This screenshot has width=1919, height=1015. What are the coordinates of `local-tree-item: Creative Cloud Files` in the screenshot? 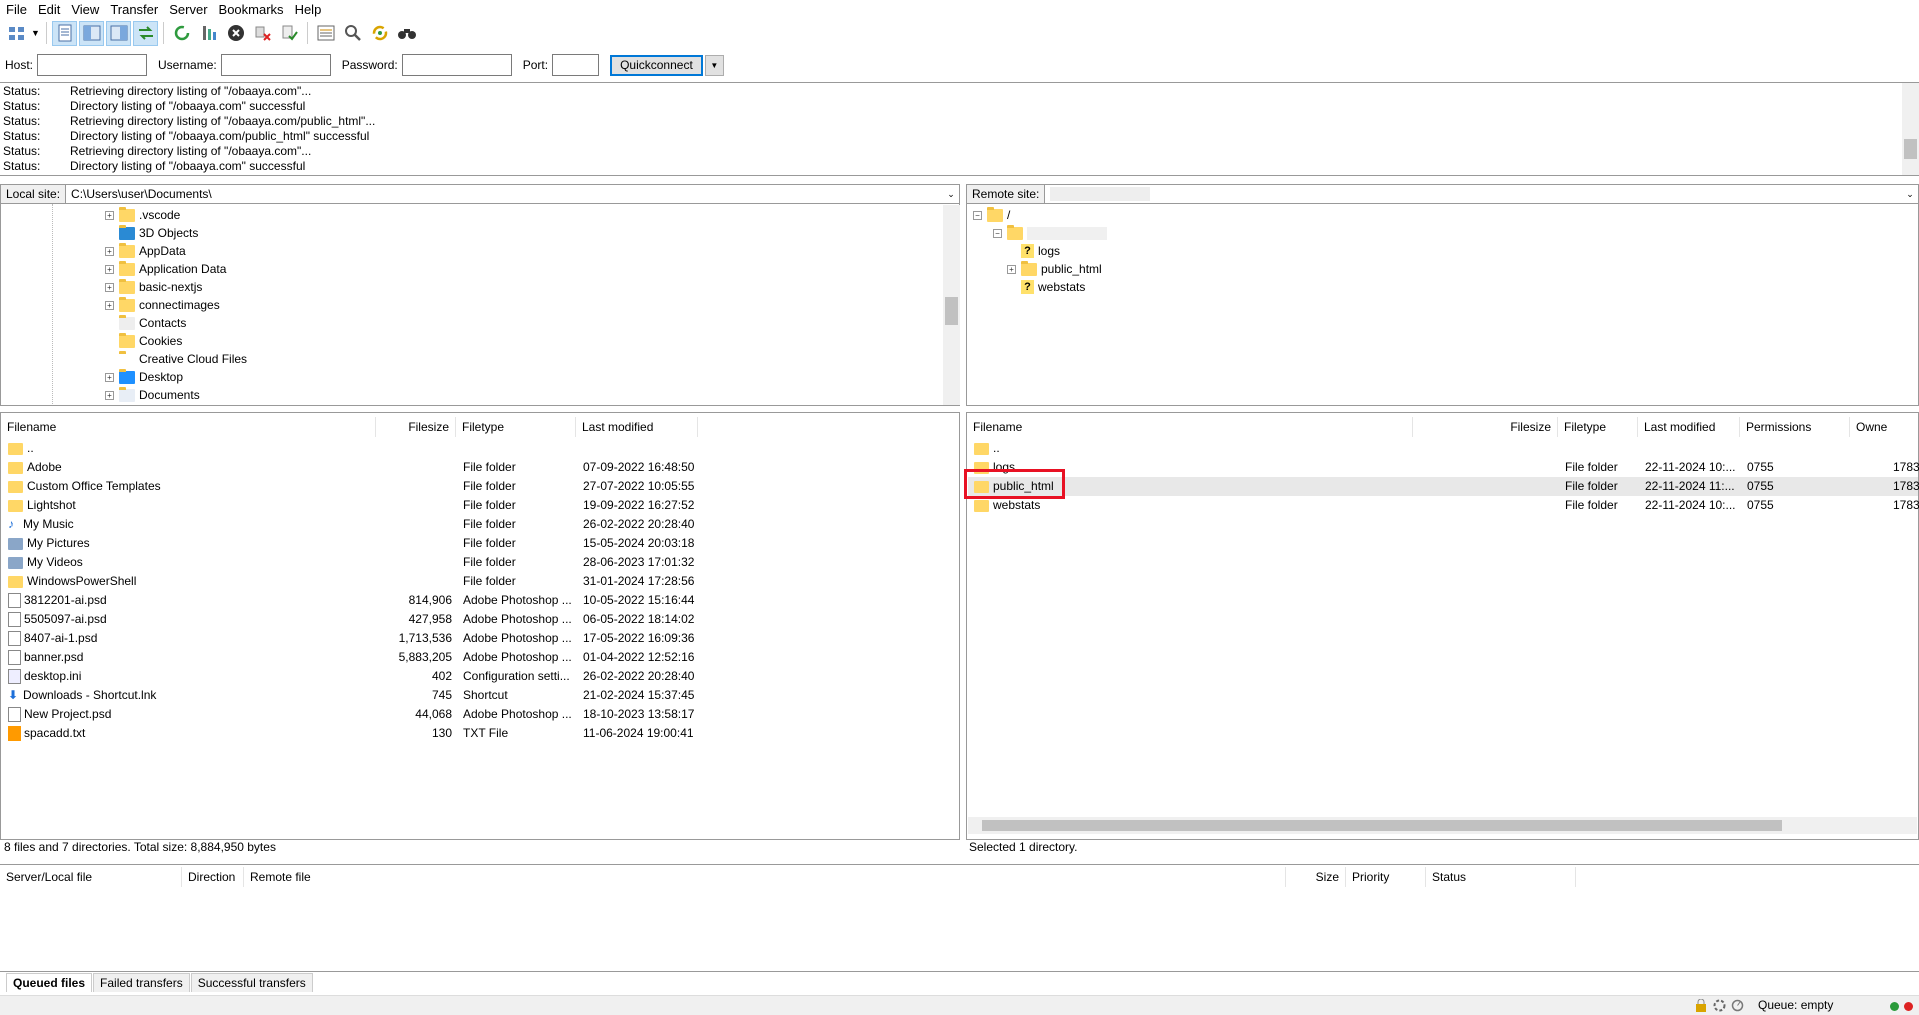 It's located at (176, 359).